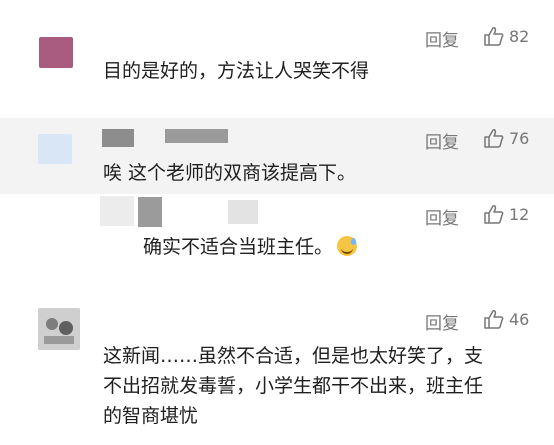 The height and width of the screenshot is (445, 554). Describe the element at coordinates (151, 416) in the screenshot. I see `comment-line: 的智商堪忧` at that location.